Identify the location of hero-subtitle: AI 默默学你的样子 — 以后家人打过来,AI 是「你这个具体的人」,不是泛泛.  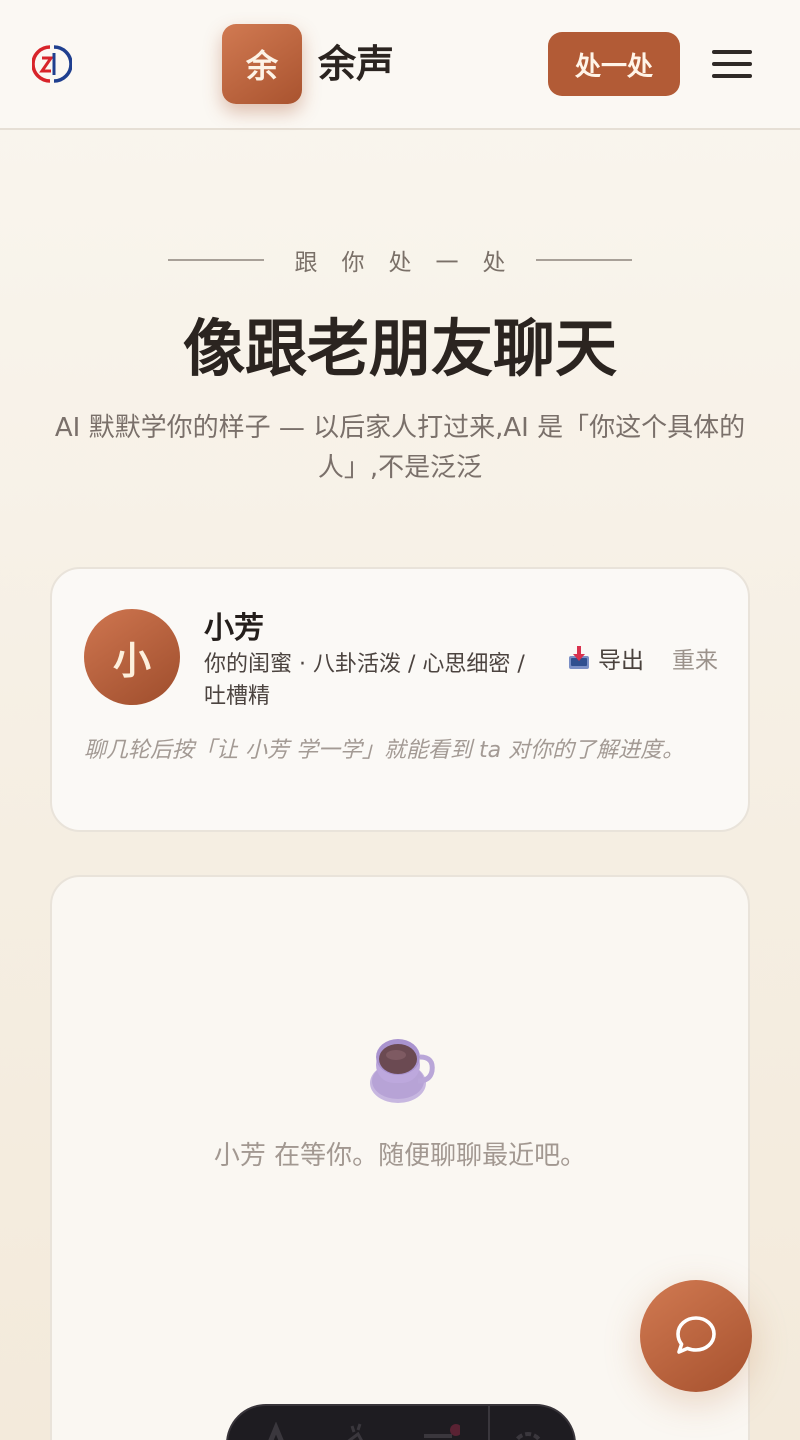
(400, 448).